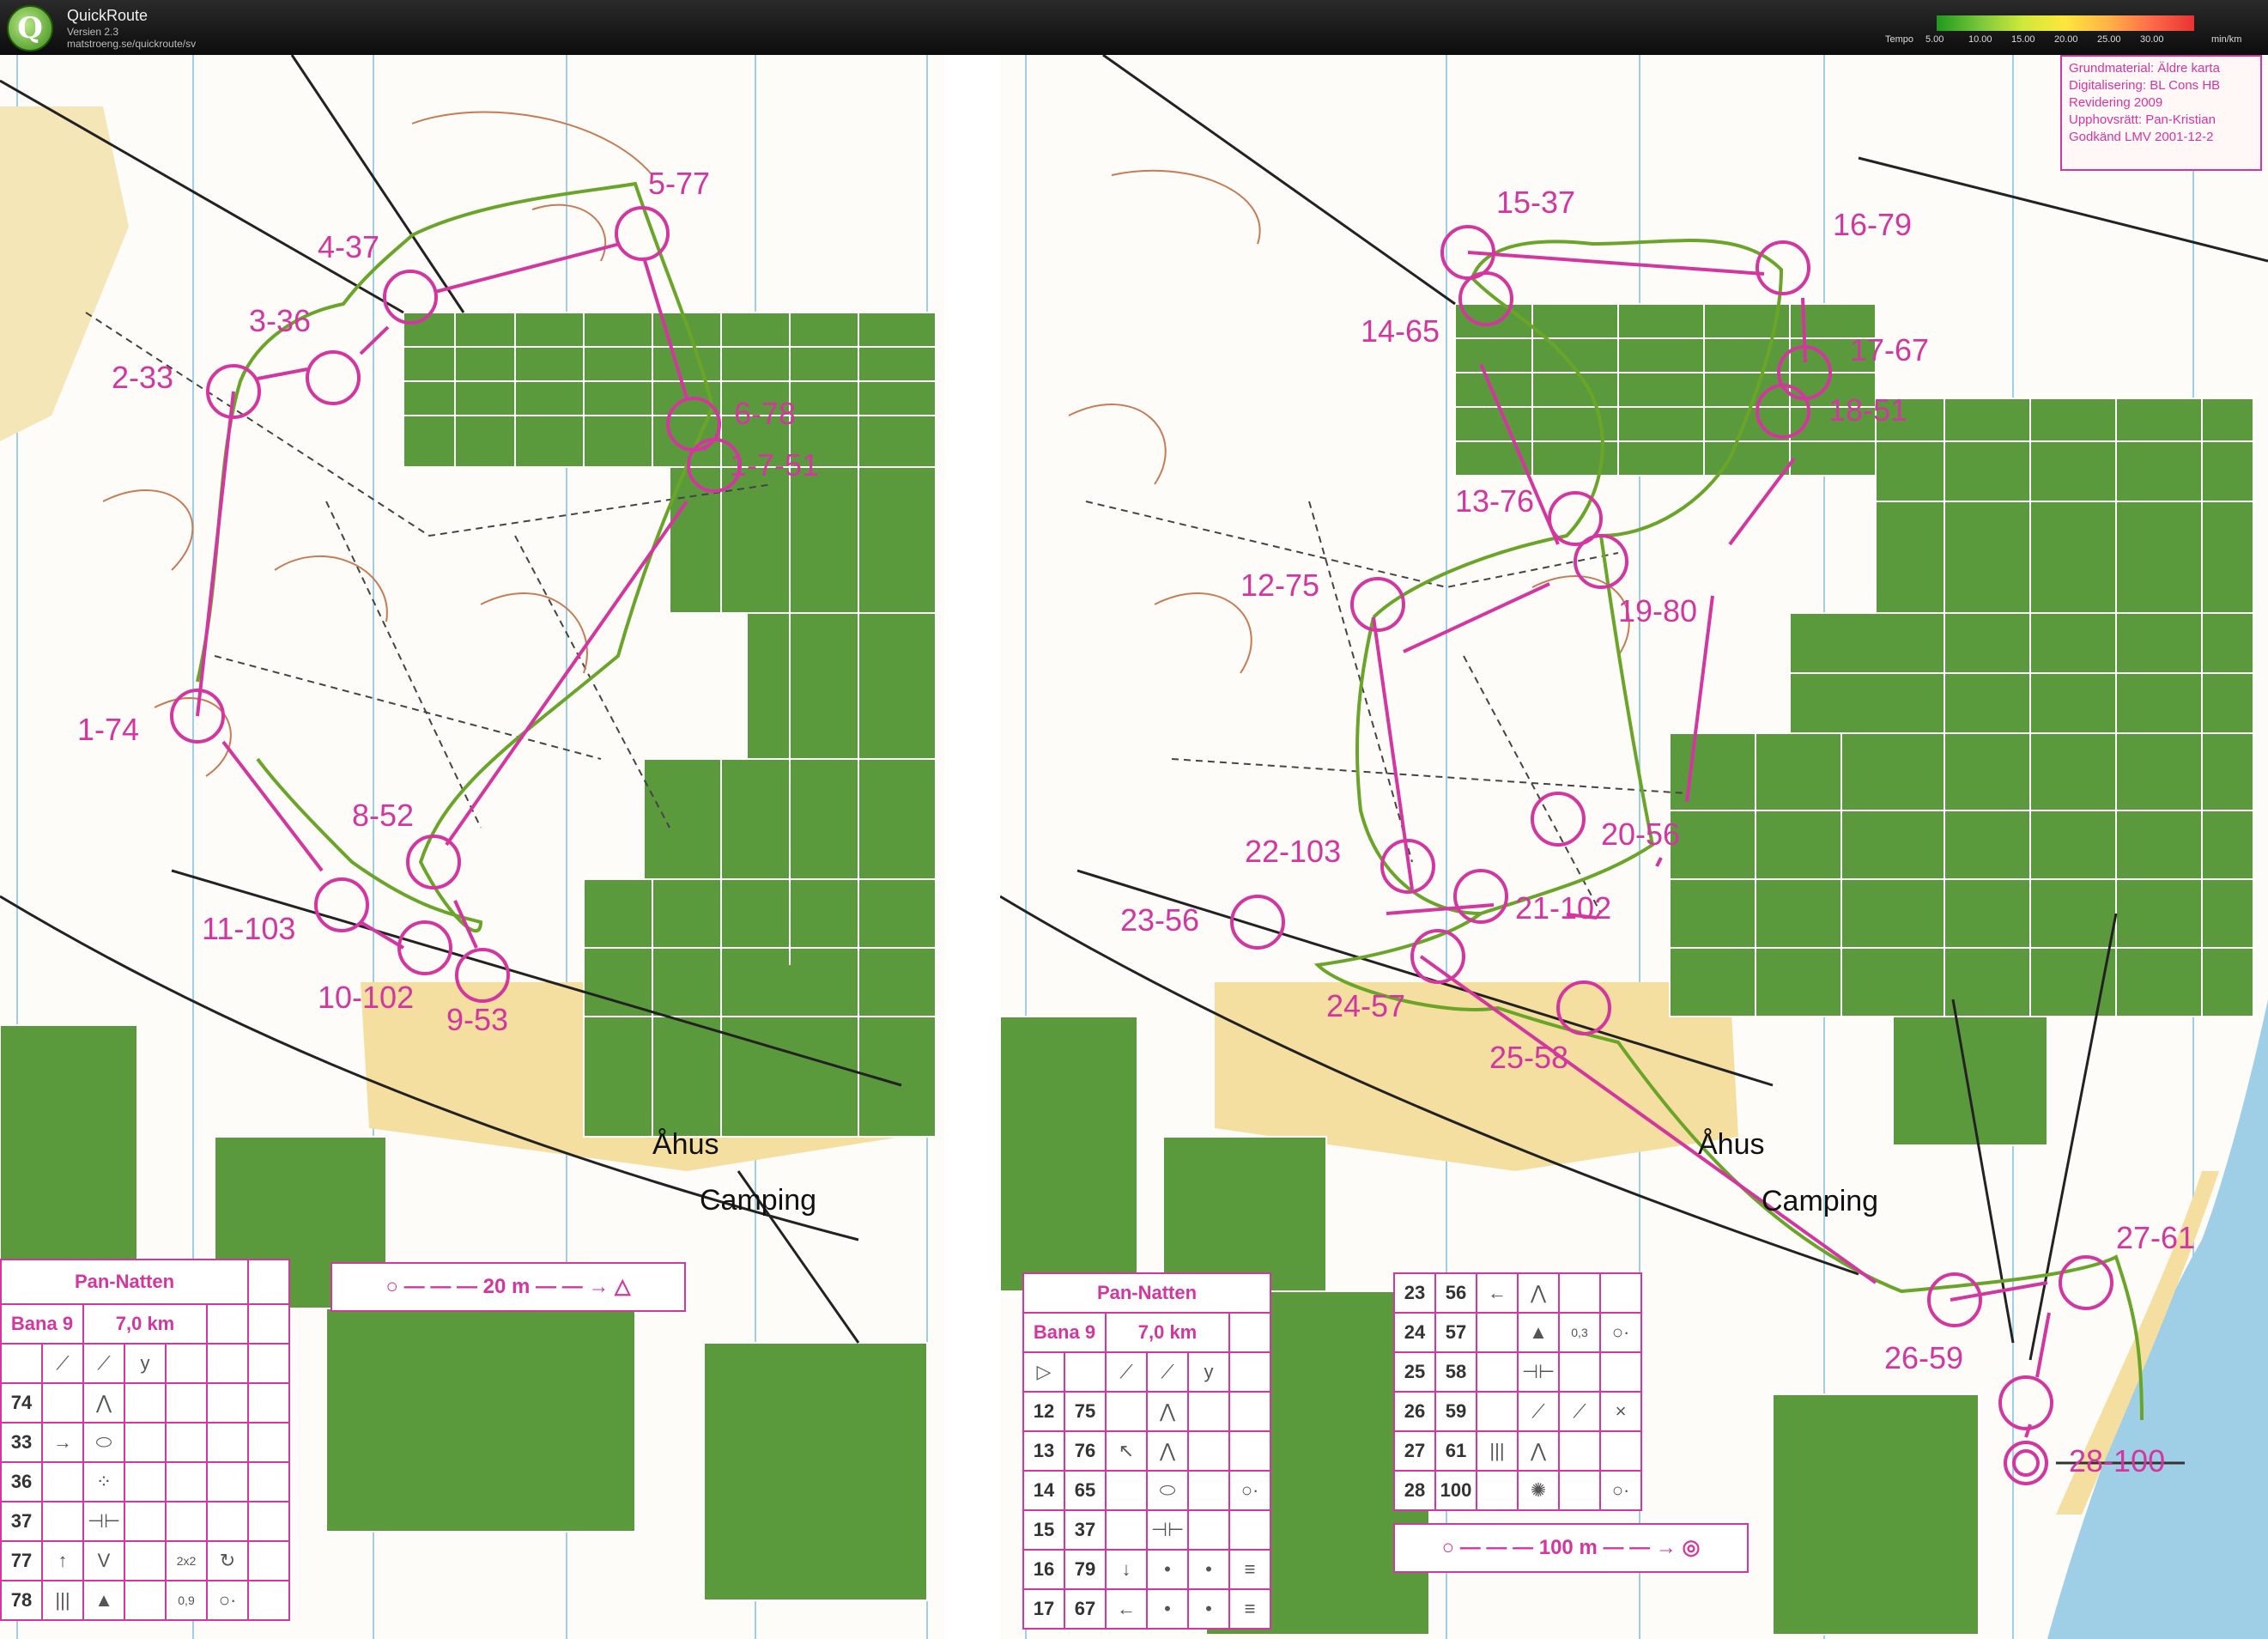  Describe the element at coordinates (972, 847) in the screenshot. I see `panel-divider` at that location.